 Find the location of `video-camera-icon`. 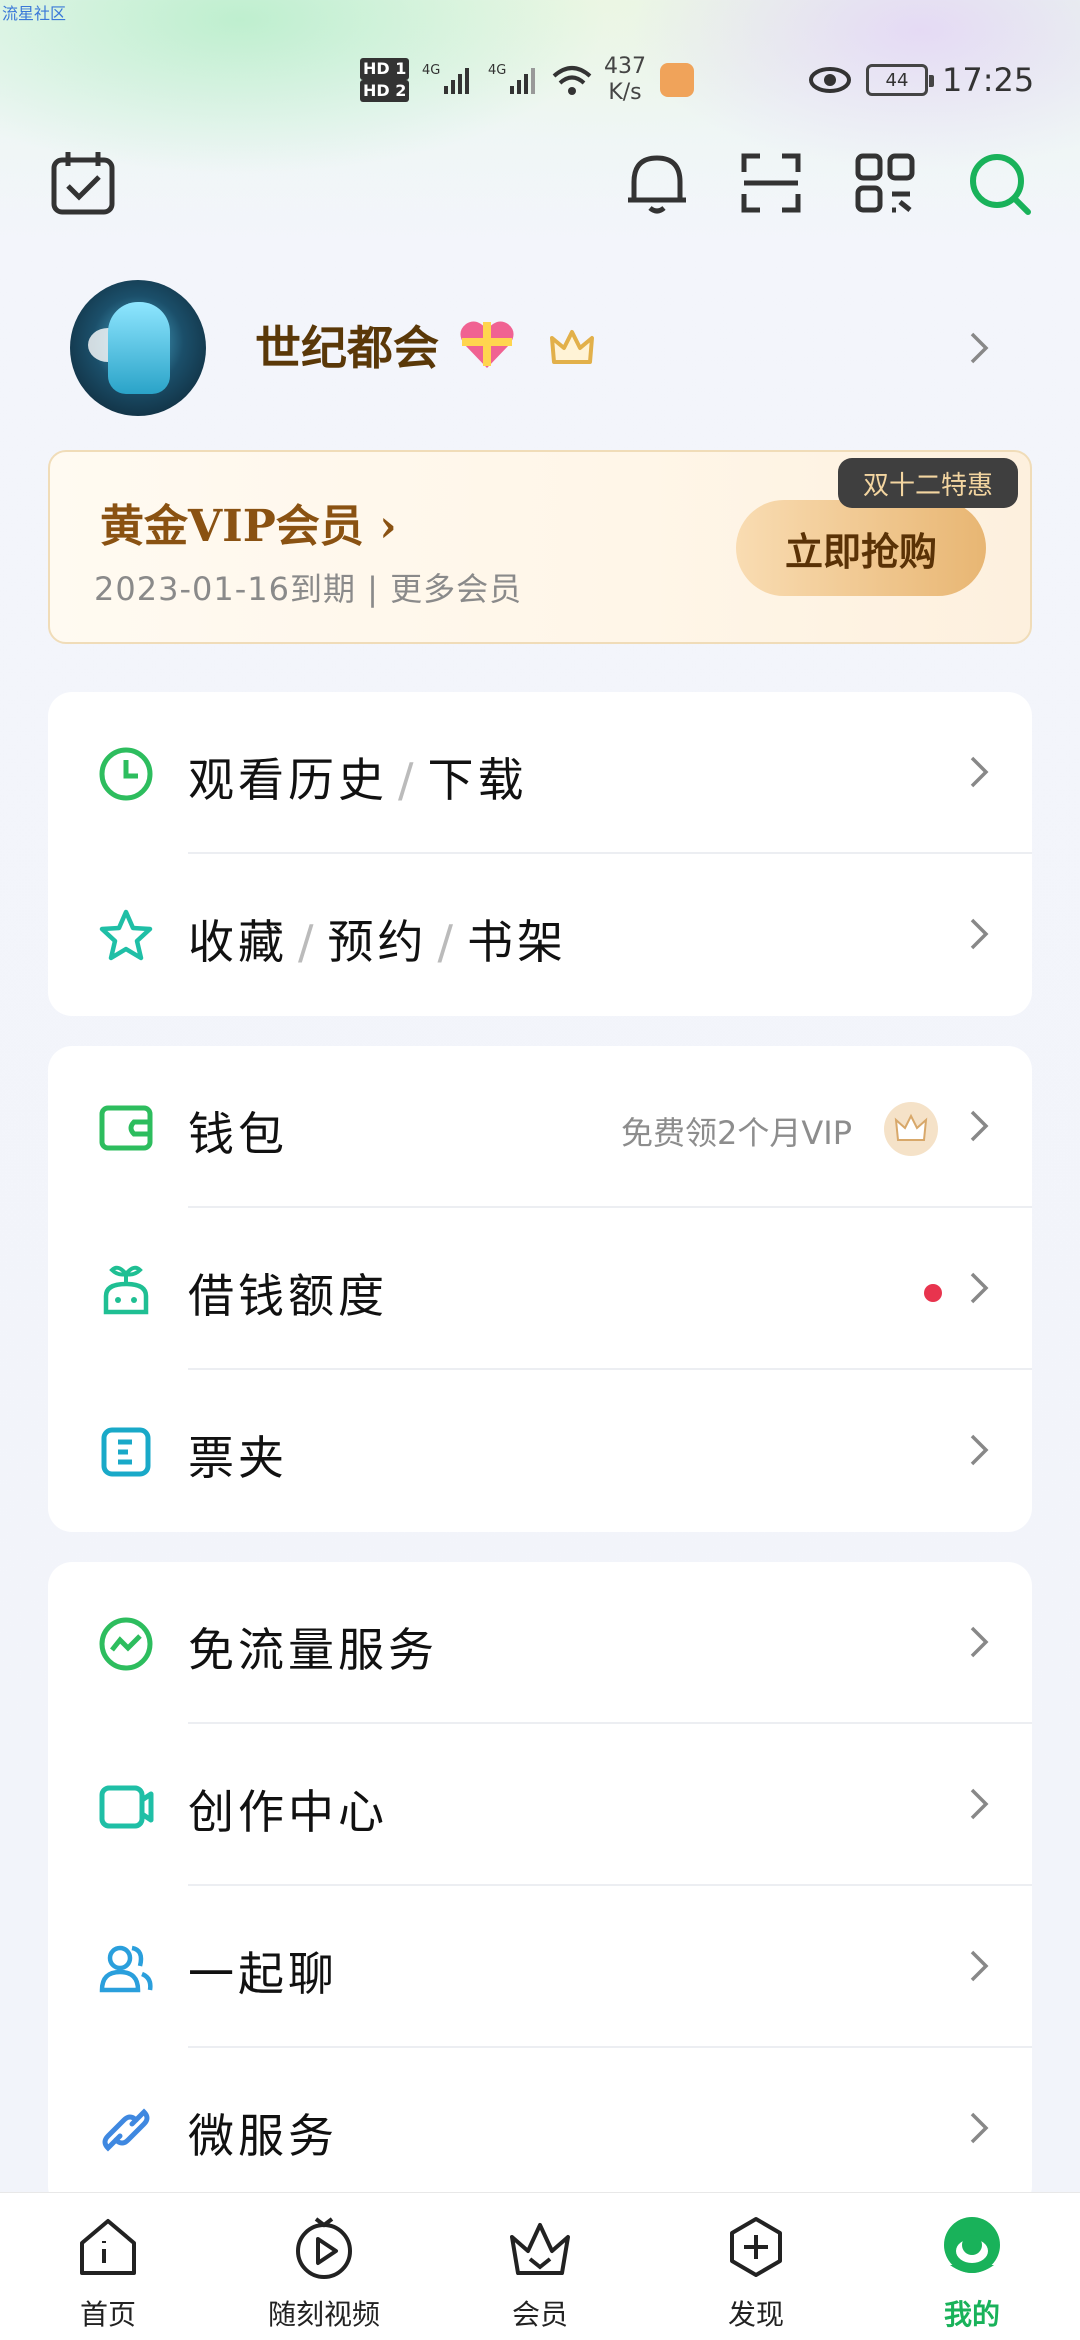

video-camera-icon is located at coordinates (126, 1806).